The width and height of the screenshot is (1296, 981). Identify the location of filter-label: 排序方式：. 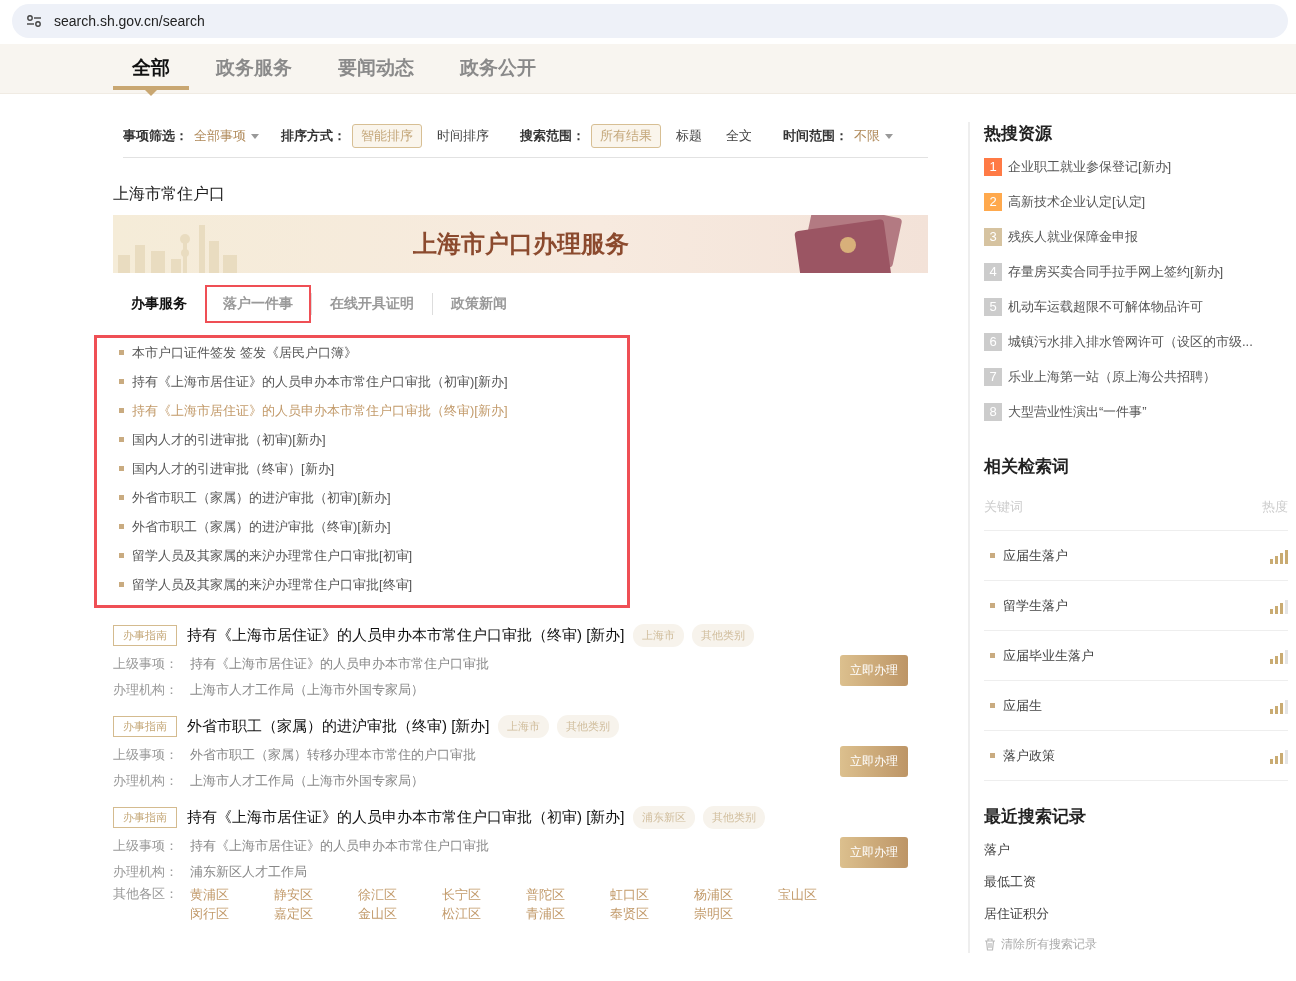
(313, 136).